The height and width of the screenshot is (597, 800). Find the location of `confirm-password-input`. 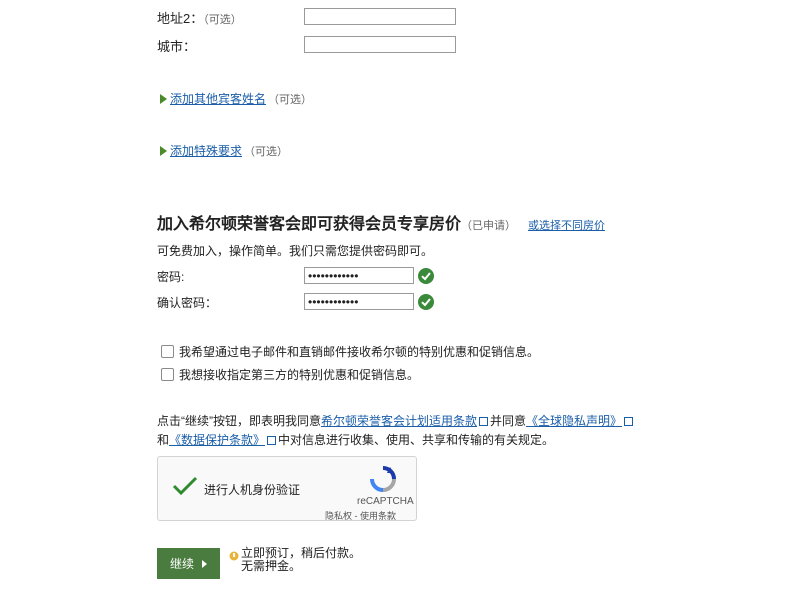

confirm-password-input is located at coordinates (359, 301).